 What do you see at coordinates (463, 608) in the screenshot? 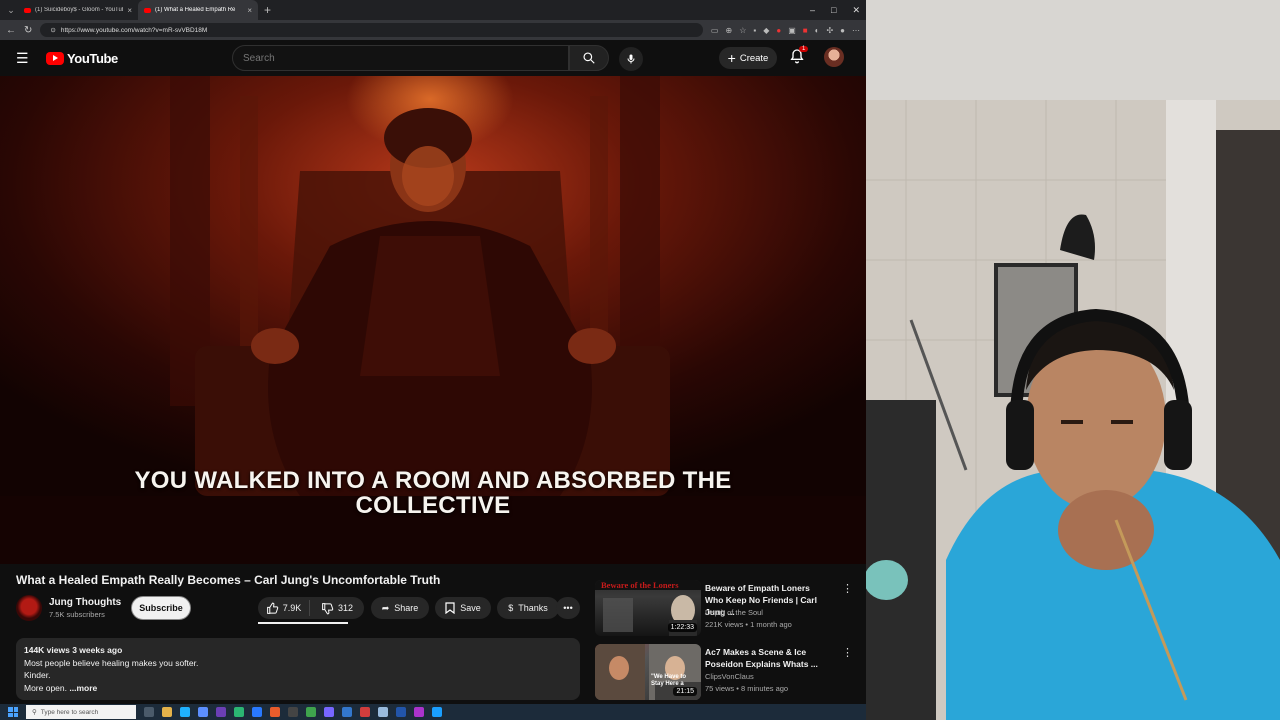
I see `save-button: Save` at bounding box center [463, 608].